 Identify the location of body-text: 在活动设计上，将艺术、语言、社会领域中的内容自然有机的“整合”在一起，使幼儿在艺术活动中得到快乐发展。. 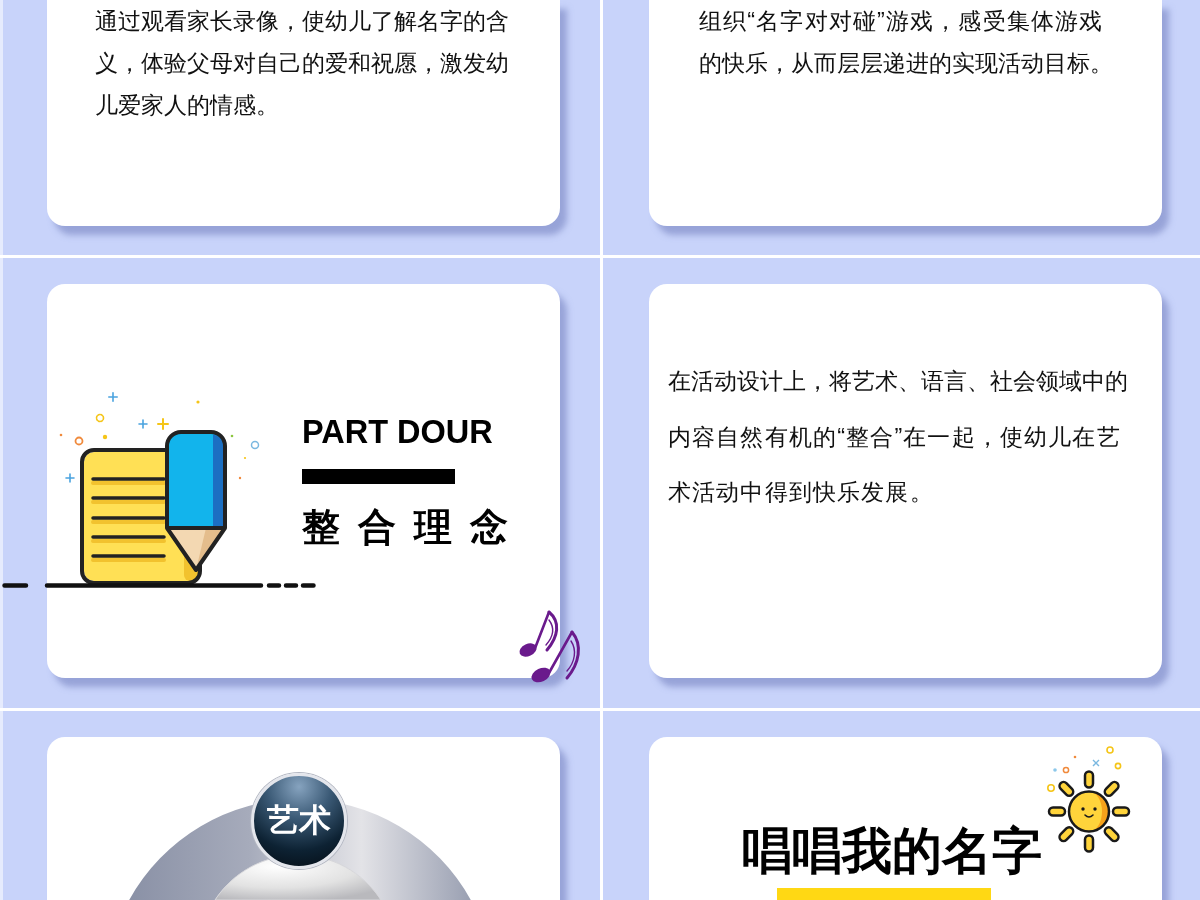
(898, 437).